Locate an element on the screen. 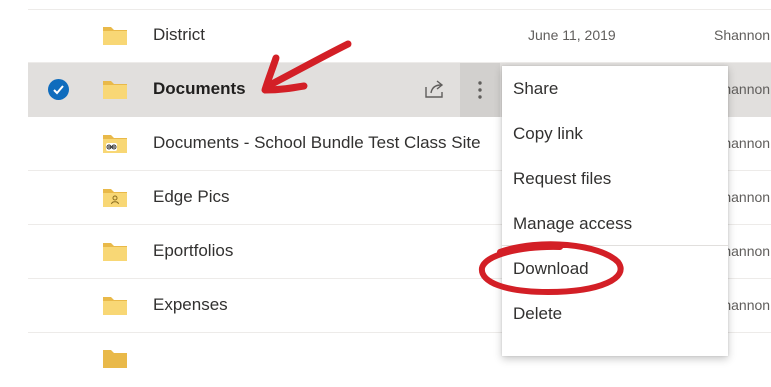 The width and height of the screenshot is (771, 387). file-name: District is located at coordinates (179, 35).